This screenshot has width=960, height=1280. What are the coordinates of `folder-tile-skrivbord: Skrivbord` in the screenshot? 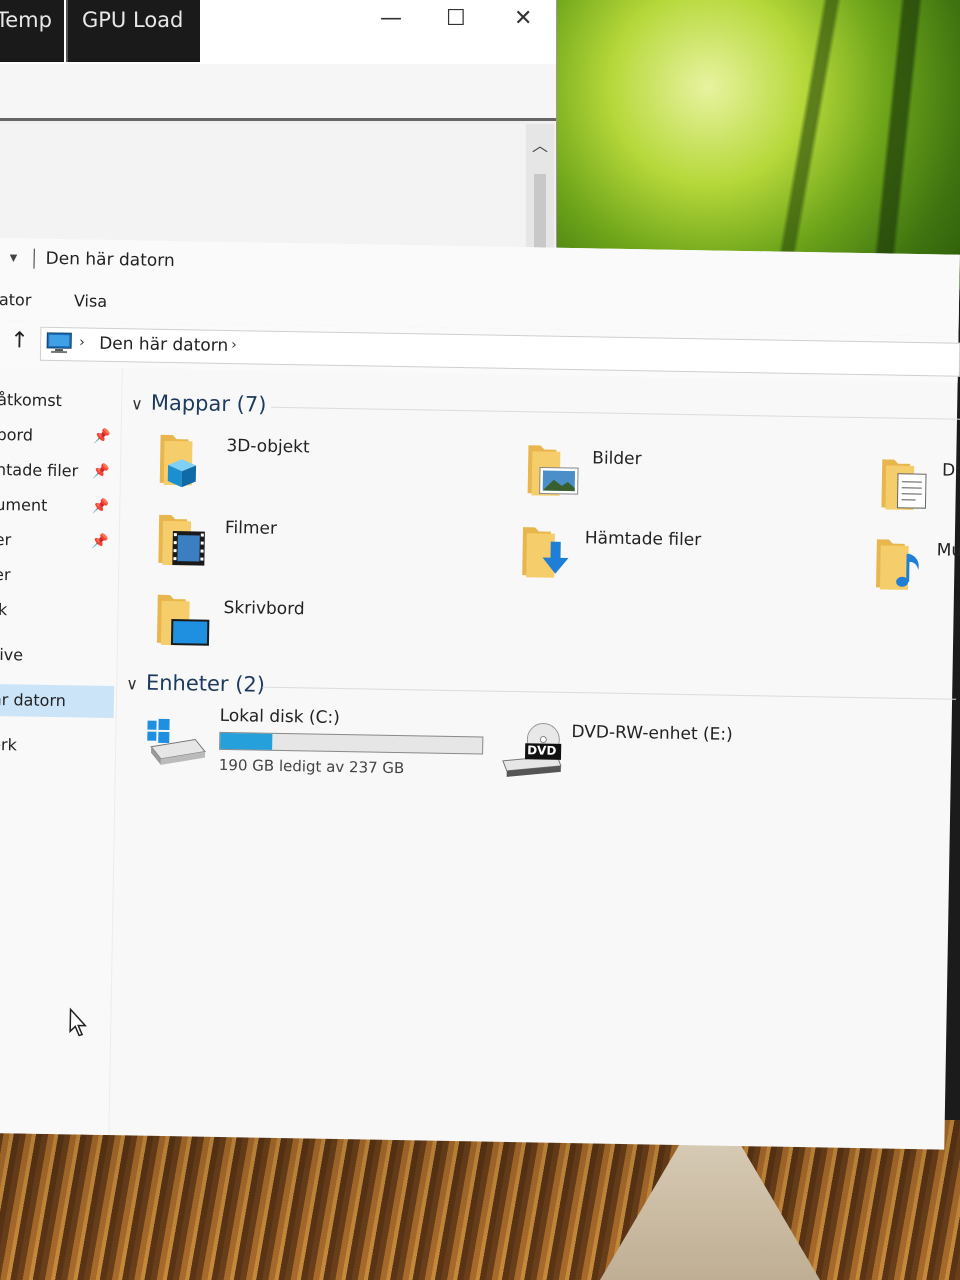 It's located at (255, 627).